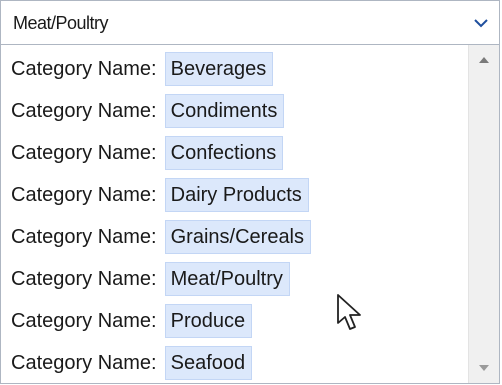 The width and height of the screenshot is (502, 385). I want to click on list-item: Category Name: Meat/Poultry, so click(150, 279).